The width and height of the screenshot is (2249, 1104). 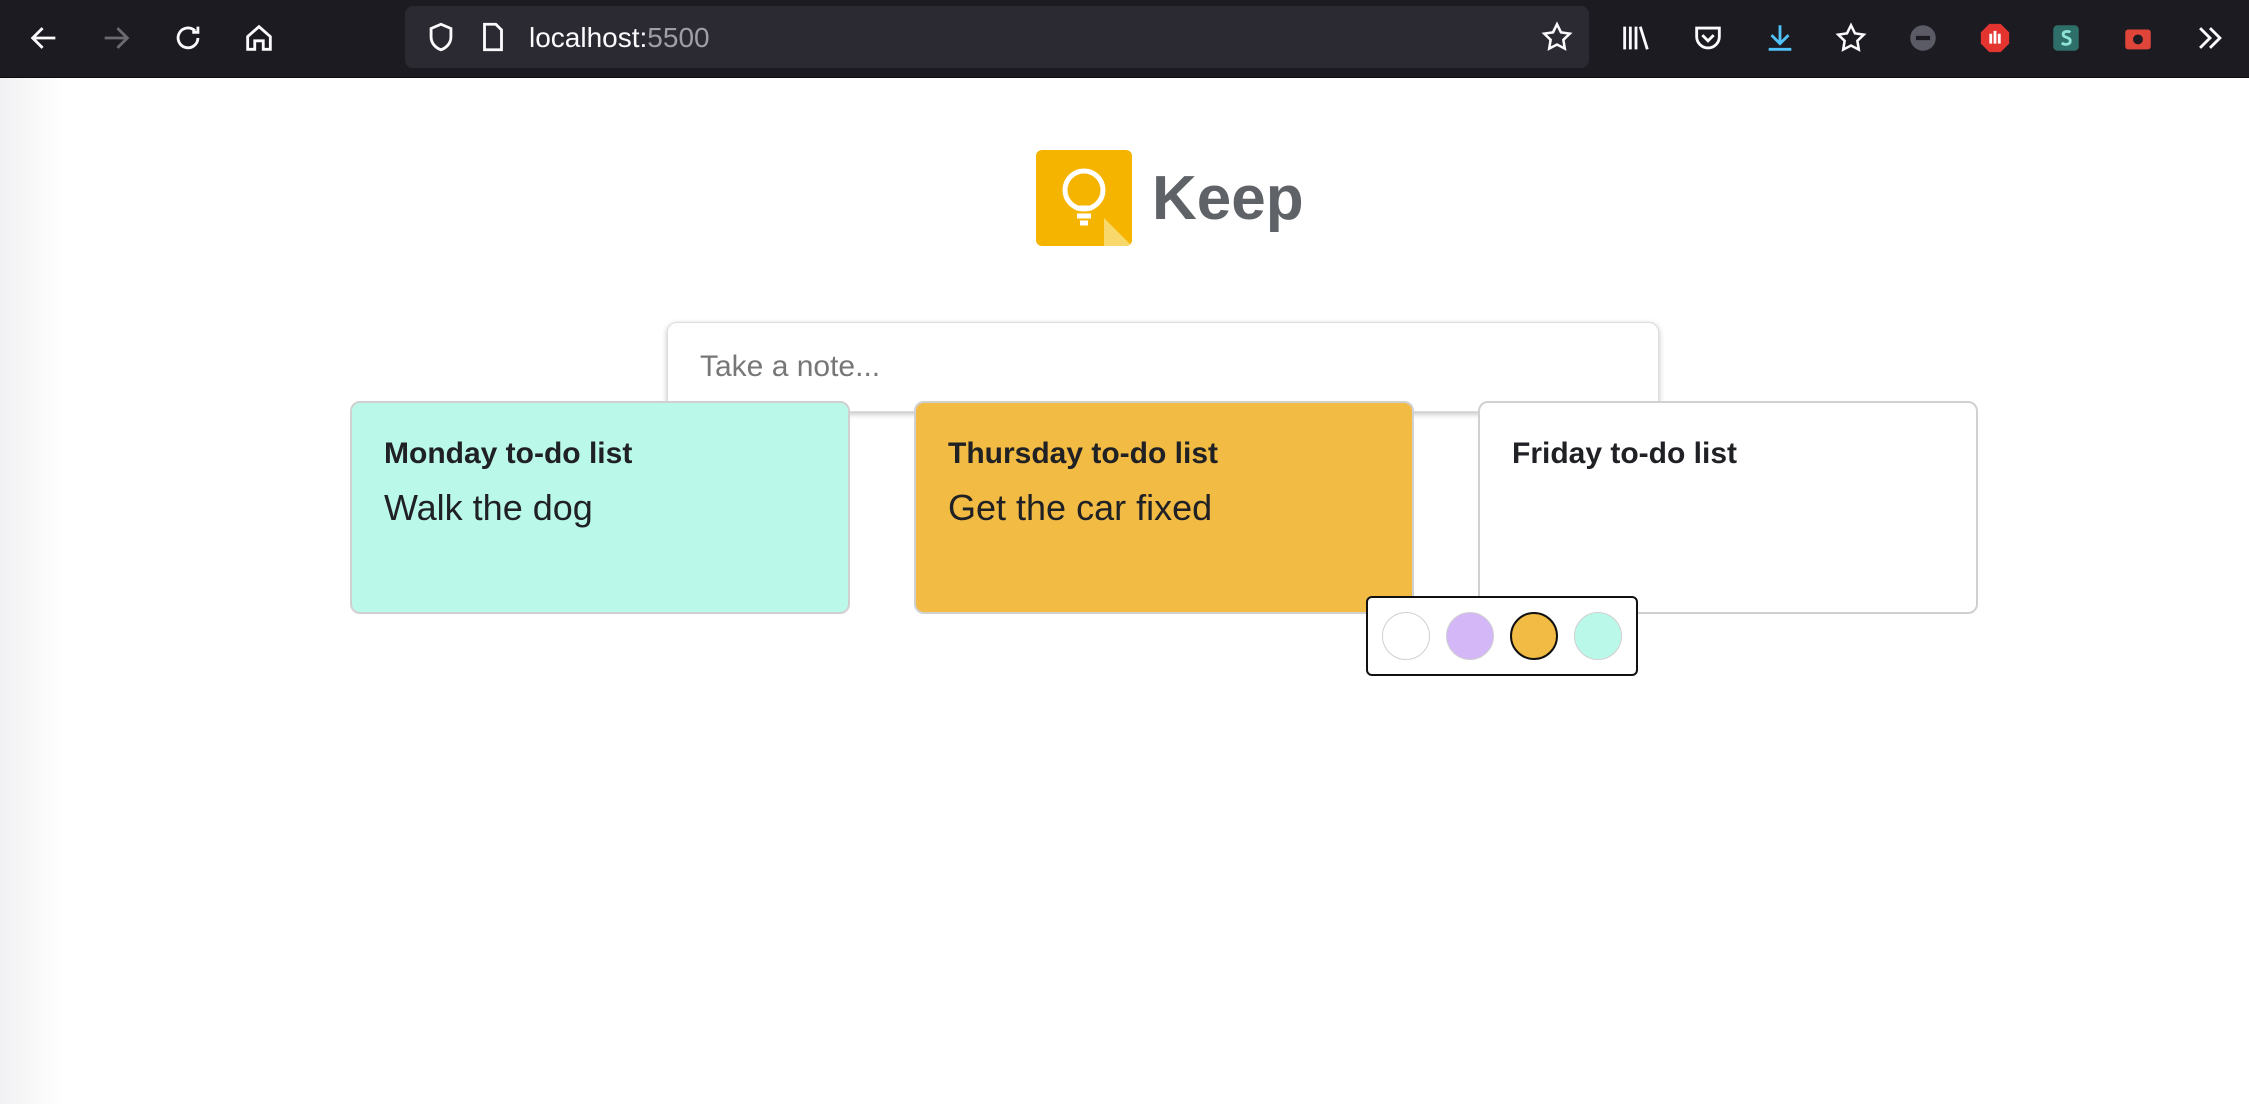 I want to click on app-title: Keep, so click(x=1228, y=198).